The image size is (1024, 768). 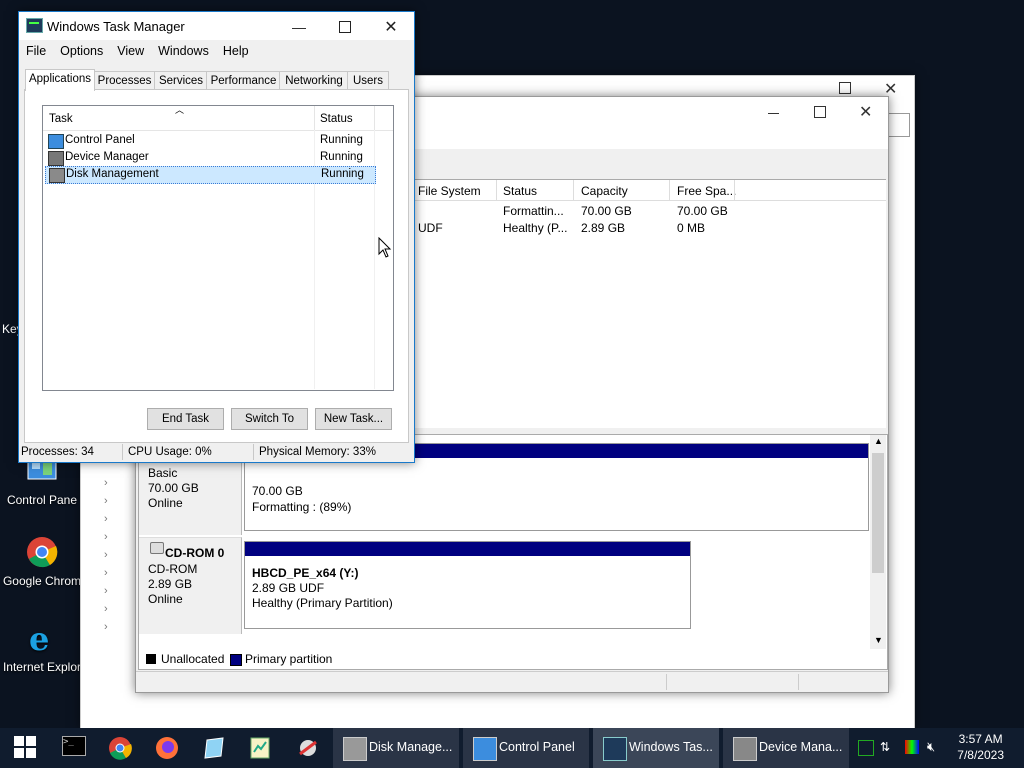 What do you see at coordinates (60, 80) in the screenshot?
I see `tab-applications: Applications` at bounding box center [60, 80].